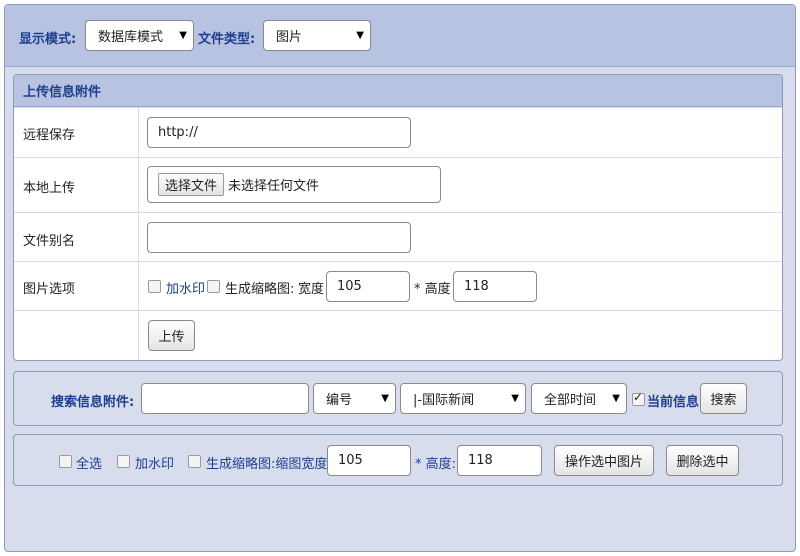 Image resolution: width=800 pixels, height=556 pixels. What do you see at coordinates (274, 186) in the screenshot?
I see `no-file-text: 未选择任何文件` at bounding box center [274, 186].